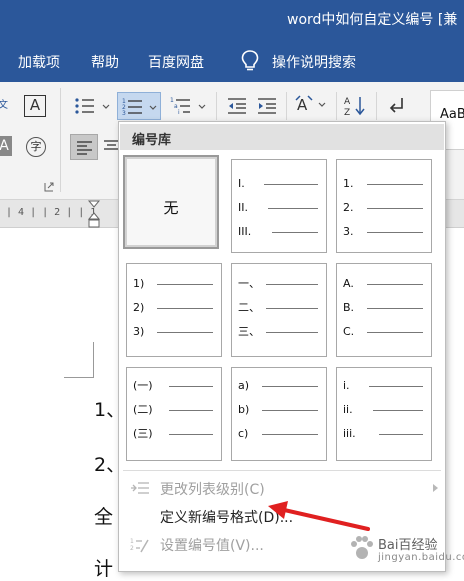  I want to click on numbering-button: 1 2 3, so click(139, 106).